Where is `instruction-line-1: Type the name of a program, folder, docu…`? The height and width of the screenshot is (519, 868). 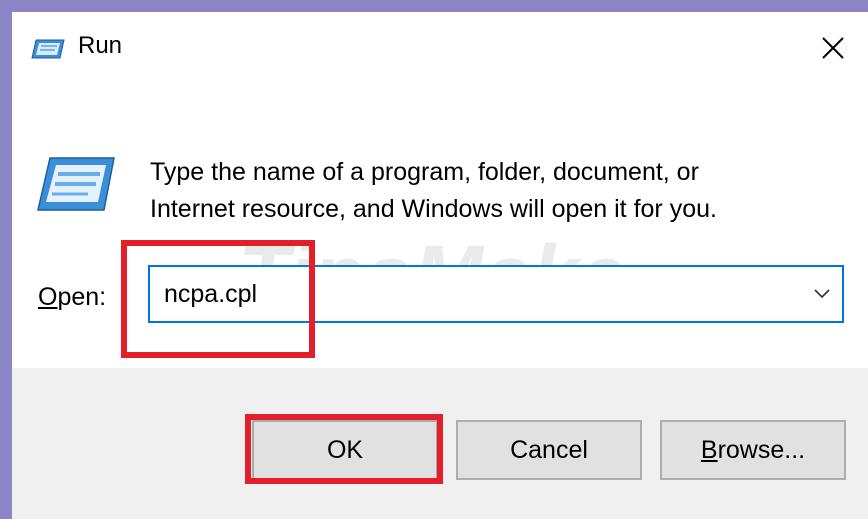 instruction-line-1: Type the name of a program, folder, docu… is located at coordinates (424, 172).